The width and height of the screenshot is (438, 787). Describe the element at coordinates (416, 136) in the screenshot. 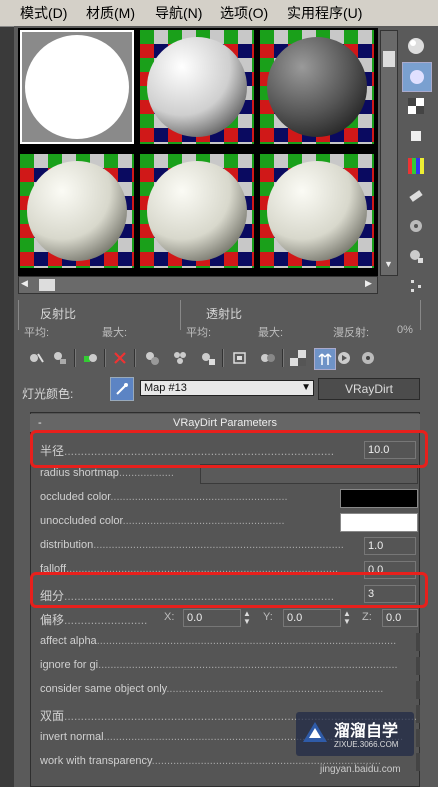

I see `uv-tiling-button` at that location.